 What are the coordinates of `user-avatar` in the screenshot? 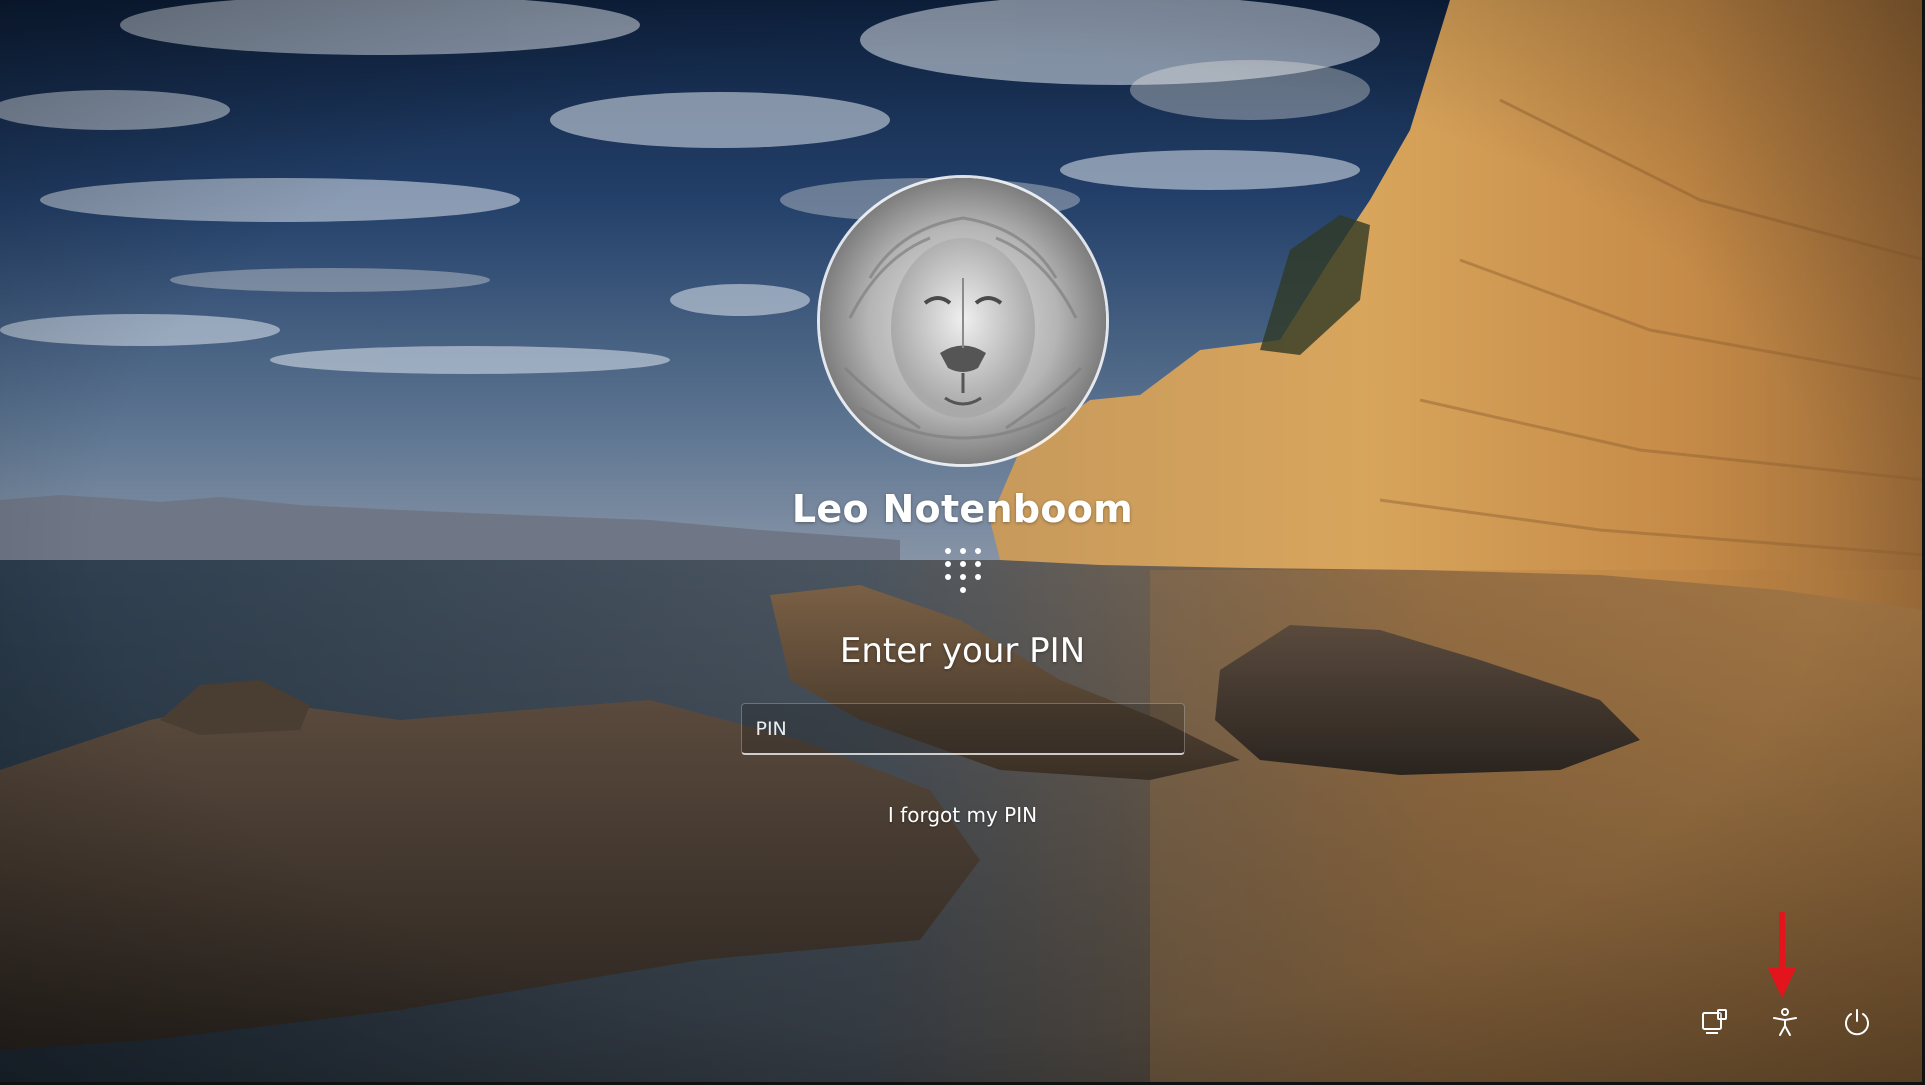 It's located at (962, 321).